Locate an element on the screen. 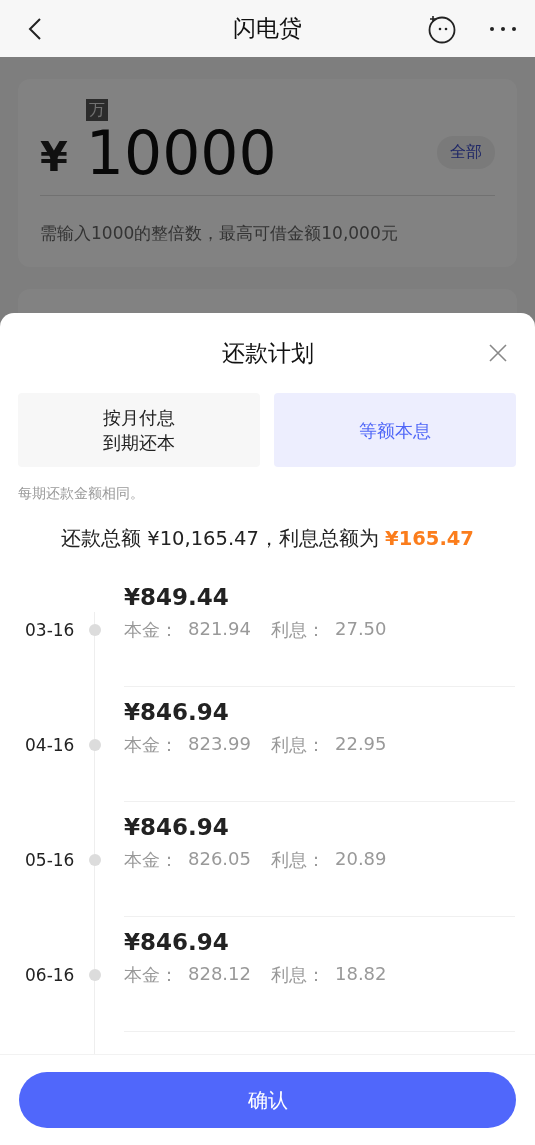  due-date: 05-16 is located at coordinates (50, 859).